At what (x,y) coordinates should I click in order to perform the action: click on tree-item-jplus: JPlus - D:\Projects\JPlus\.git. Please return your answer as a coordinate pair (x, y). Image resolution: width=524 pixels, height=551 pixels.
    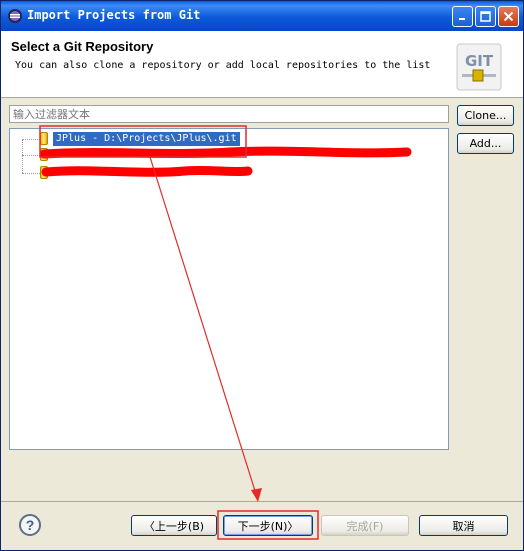
    Looking at the image, I should click on (220, 139).